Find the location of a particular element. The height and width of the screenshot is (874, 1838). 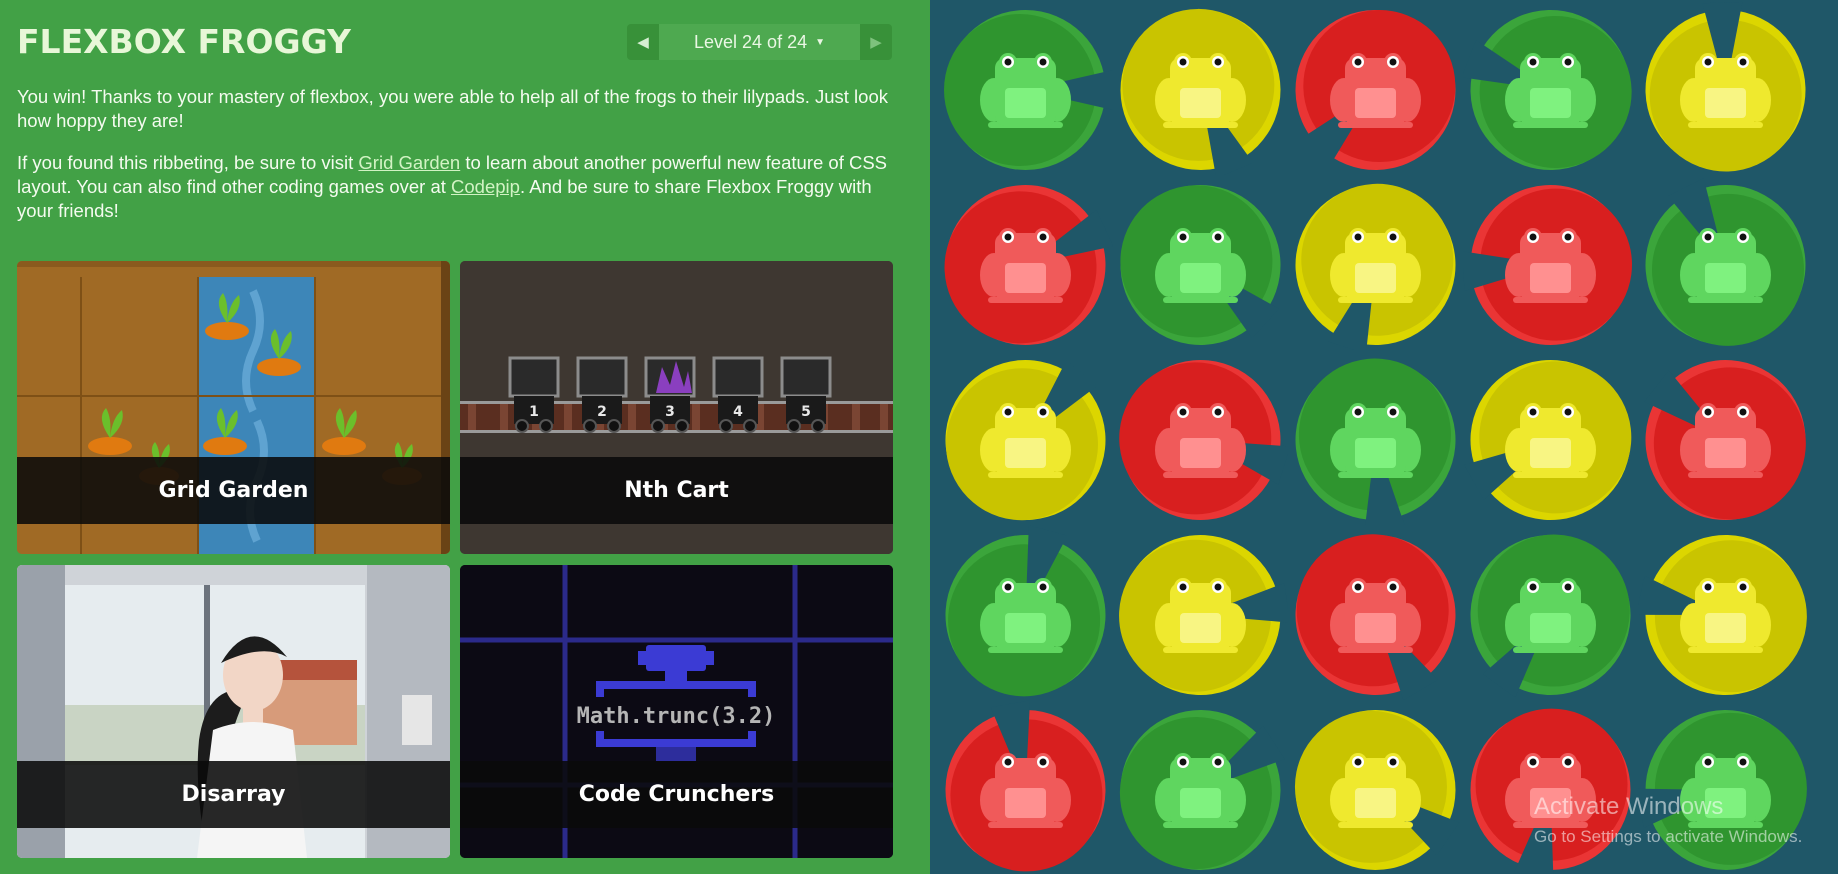

previous-level-button: ◀ is located at coordinates (643, 42).